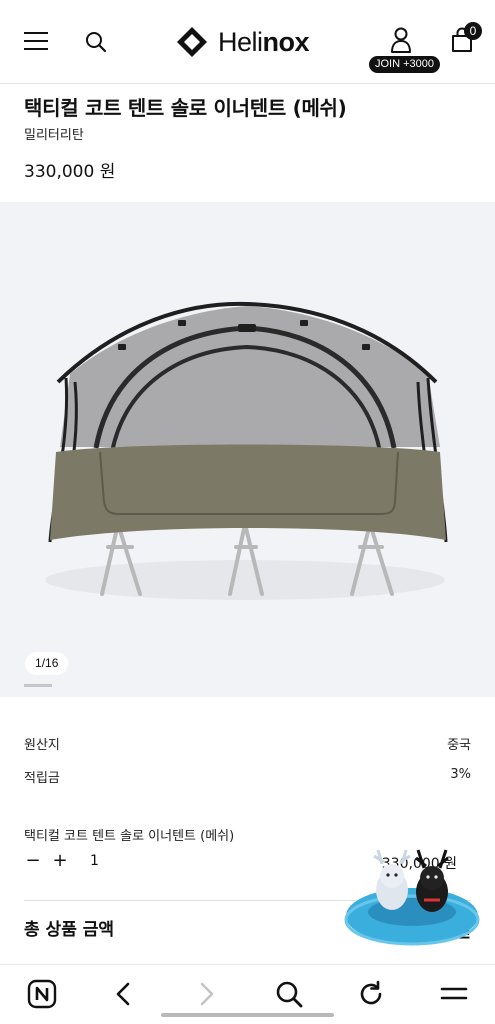  I want to click on points-label: 적립금, so click(42, 778).